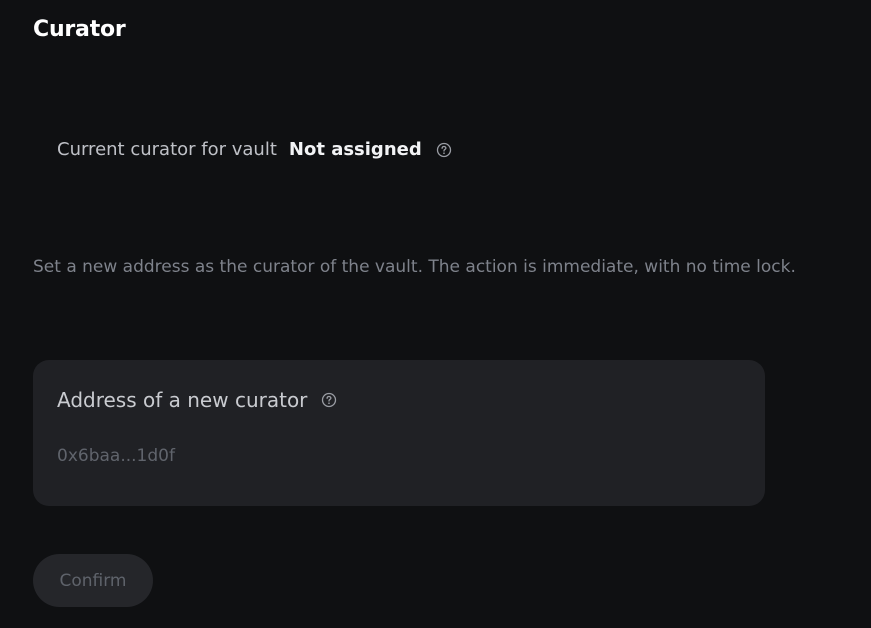 This screenshot has height=628, width=871. What do you see at coordinates (182, 400) in the screenshot?
I see `new-curator-label: Address of a new curator` at bounding box center [182, 400].